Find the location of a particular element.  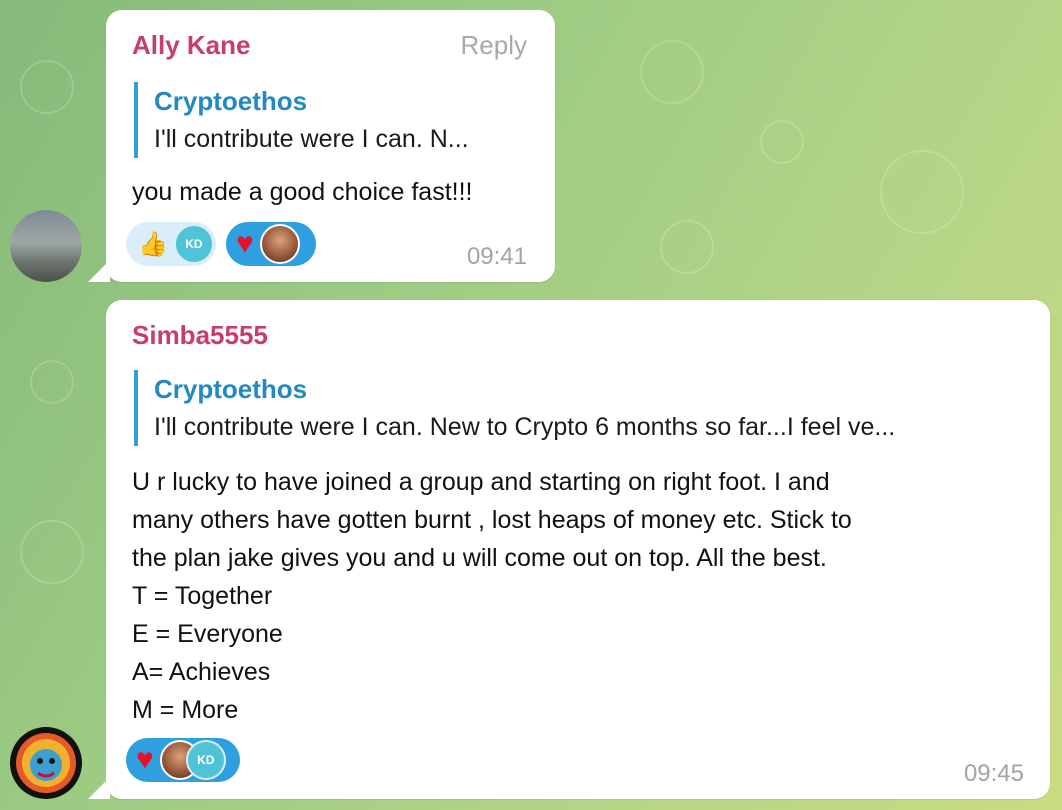

reaction-user-avatar is located at coordinates (279, 244).